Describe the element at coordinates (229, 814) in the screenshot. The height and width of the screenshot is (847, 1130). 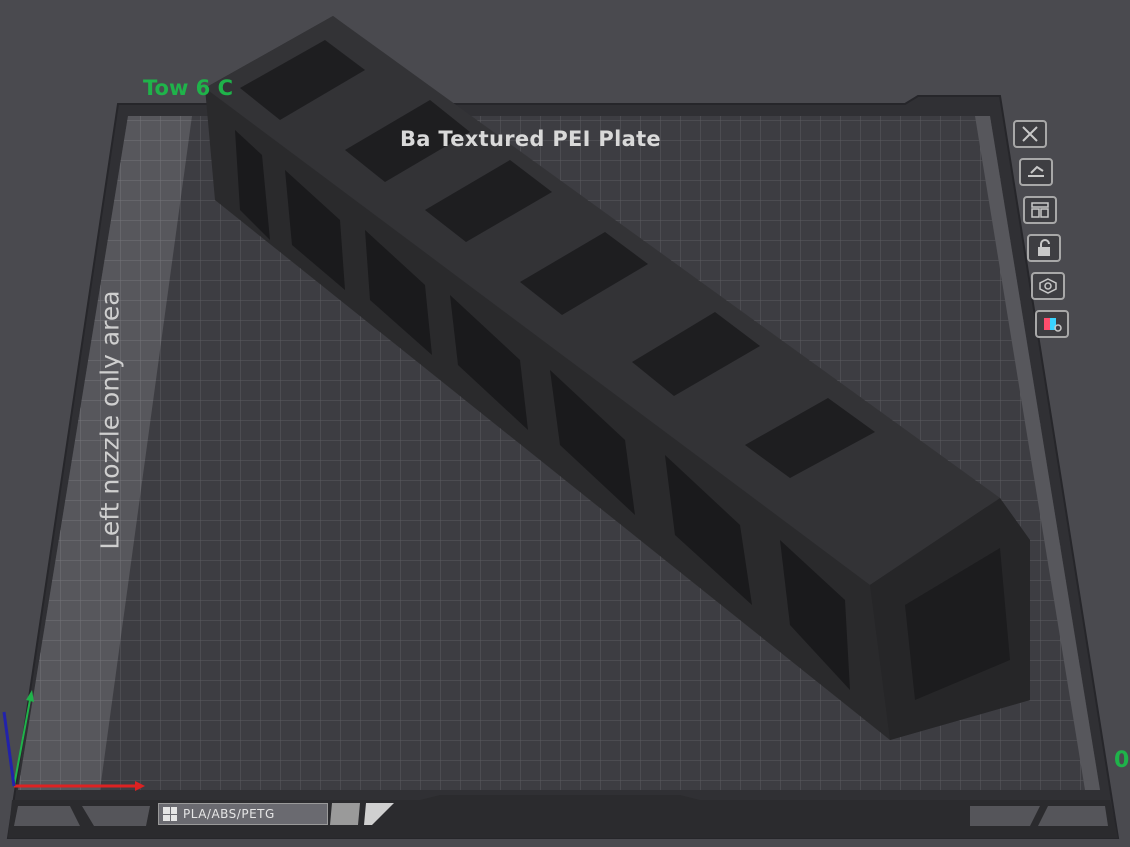
I see `filament-tag-label: PLA/ABS/PETG` at that location.